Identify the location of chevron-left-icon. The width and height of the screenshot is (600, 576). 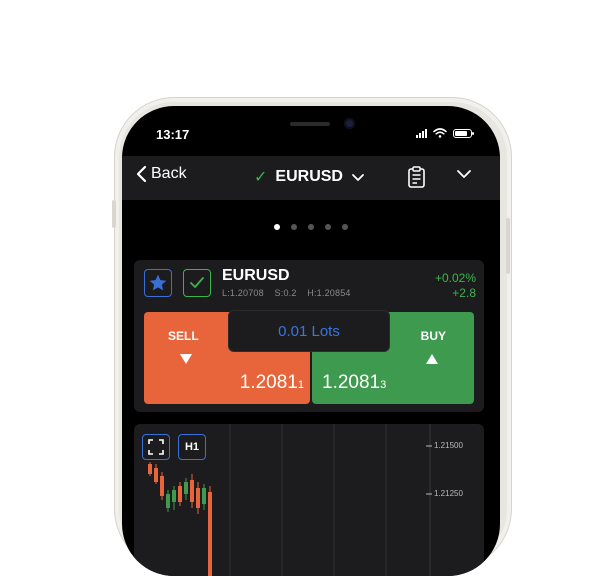
(141, 174).